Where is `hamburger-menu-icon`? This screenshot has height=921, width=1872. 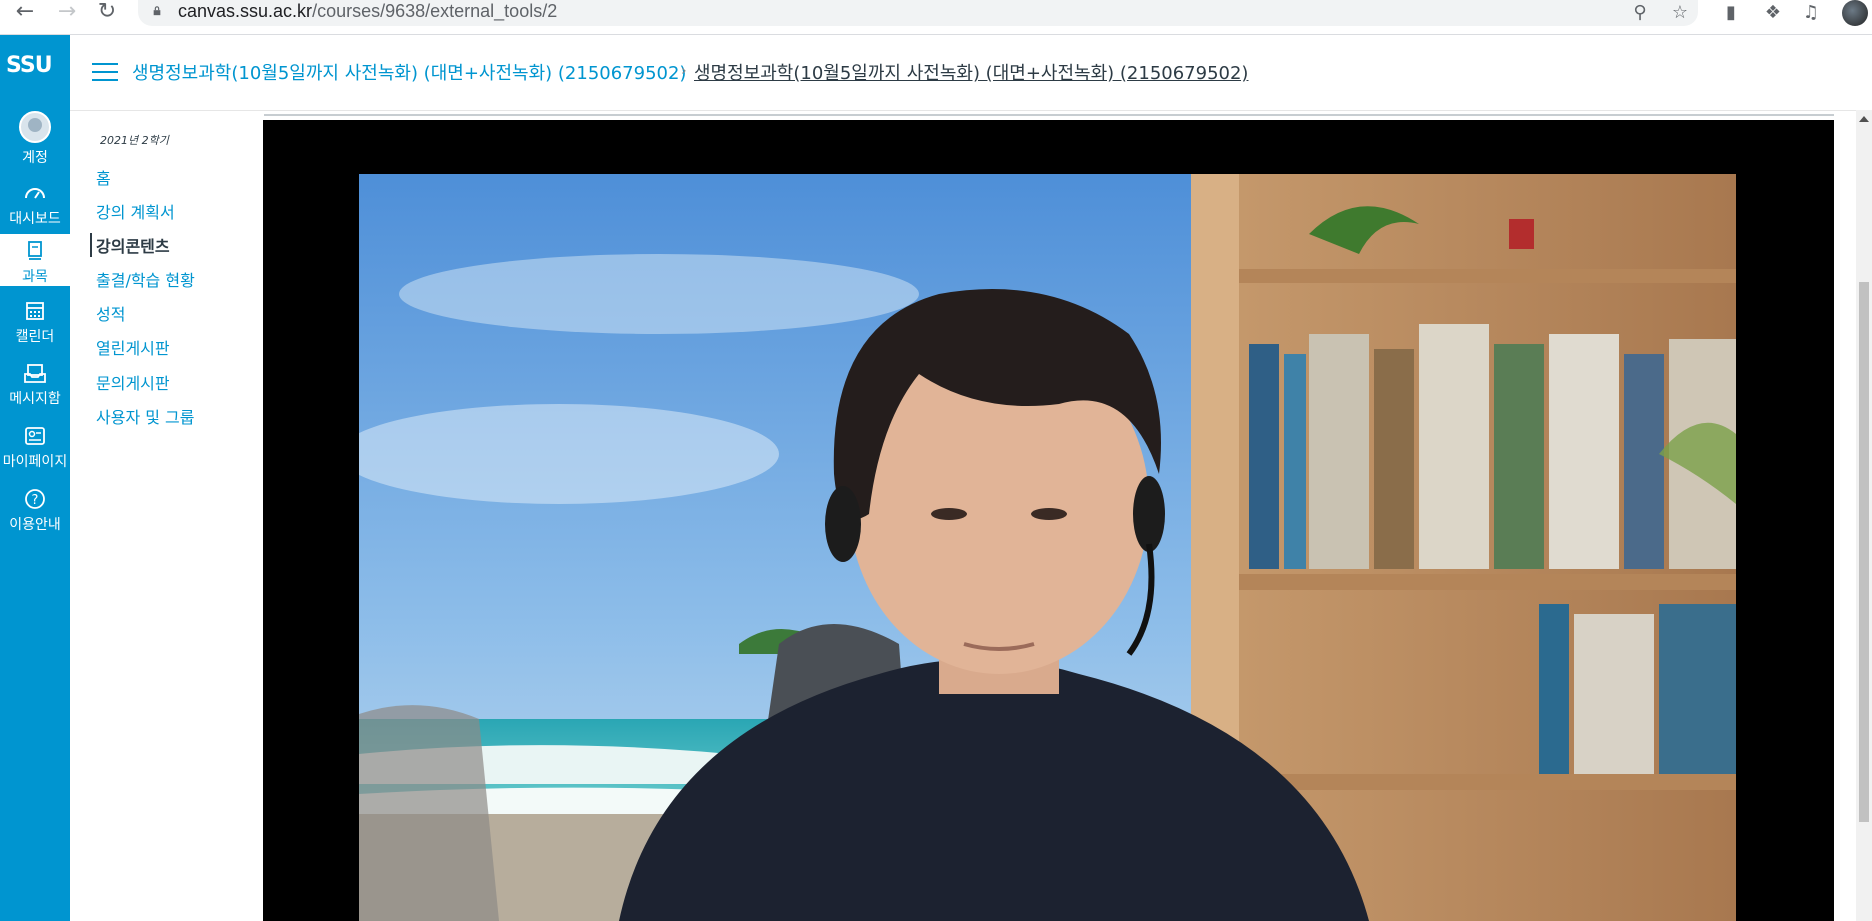
hamburger-menu-icon is located at coordinates (105, 73).